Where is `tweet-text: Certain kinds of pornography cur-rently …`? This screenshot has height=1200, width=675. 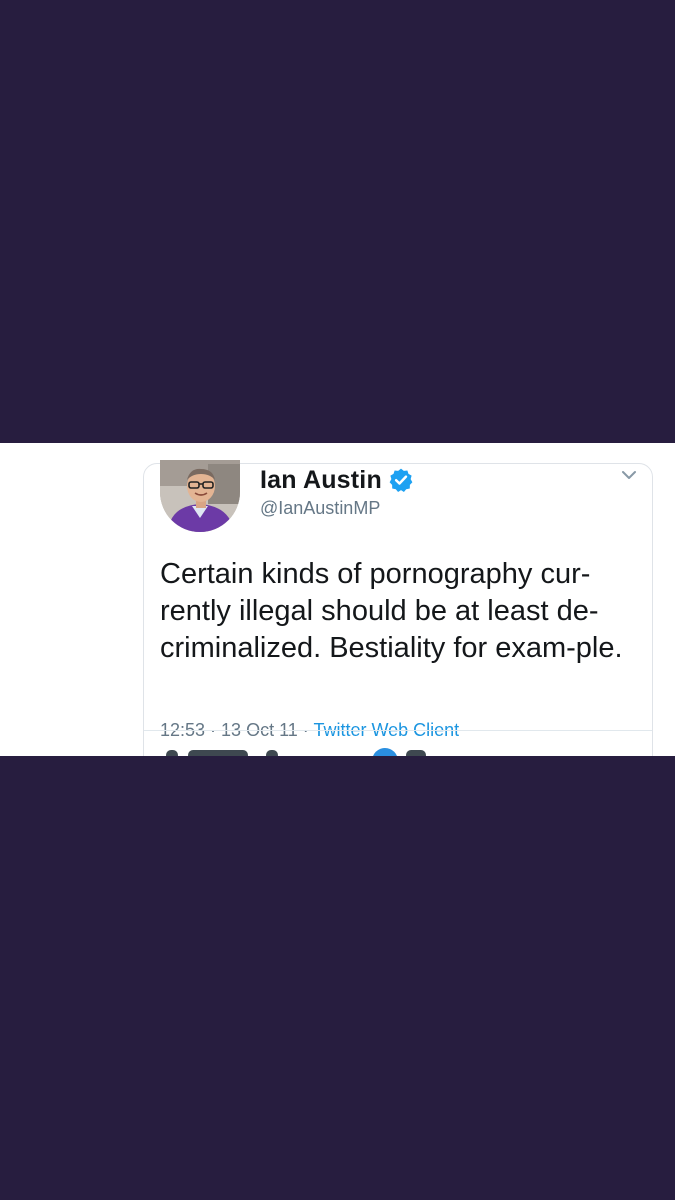
tweet-text: Certain kinds of pornography cur-rently … is located at coordinates (391, 611).